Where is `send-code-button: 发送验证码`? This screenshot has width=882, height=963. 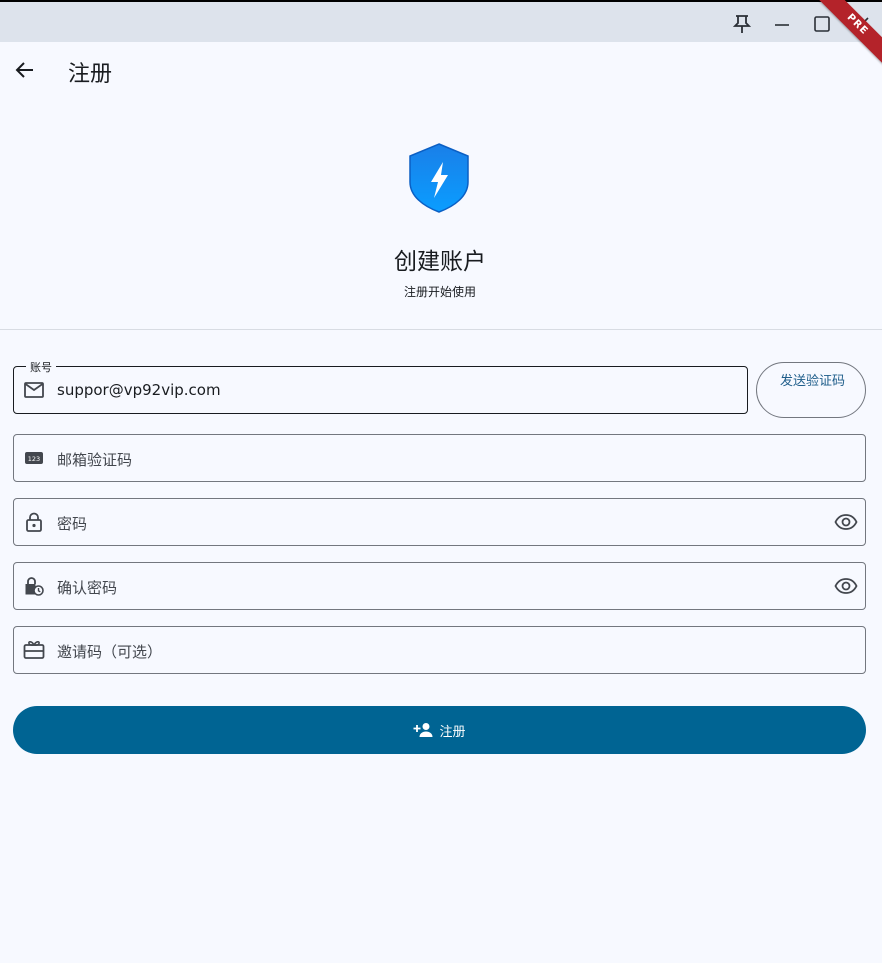
send-code-button: 发送验证码 is located at coordinates (811, 390).